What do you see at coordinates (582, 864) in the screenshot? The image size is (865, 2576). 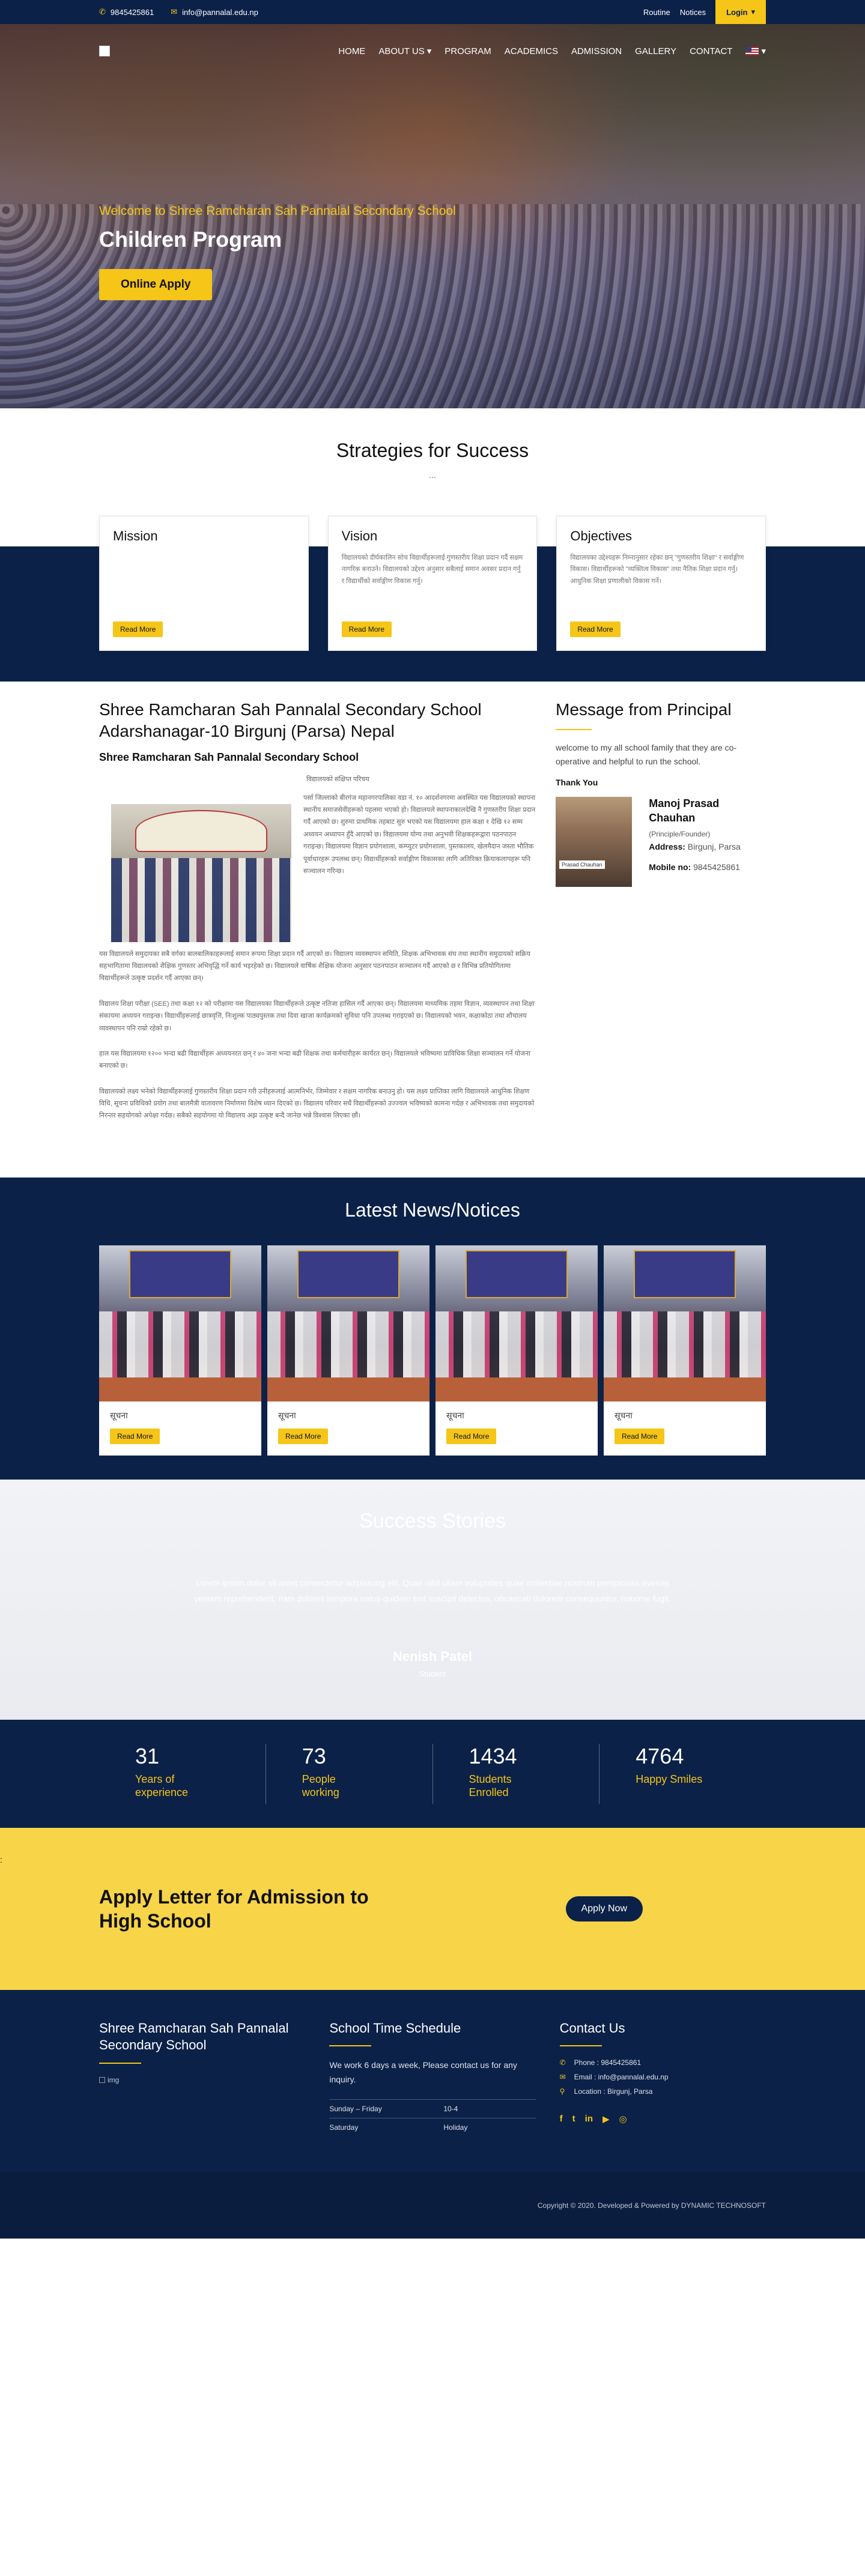 I see `photo-tag: Prasad Chauhan` at bounding box center [582, 864].